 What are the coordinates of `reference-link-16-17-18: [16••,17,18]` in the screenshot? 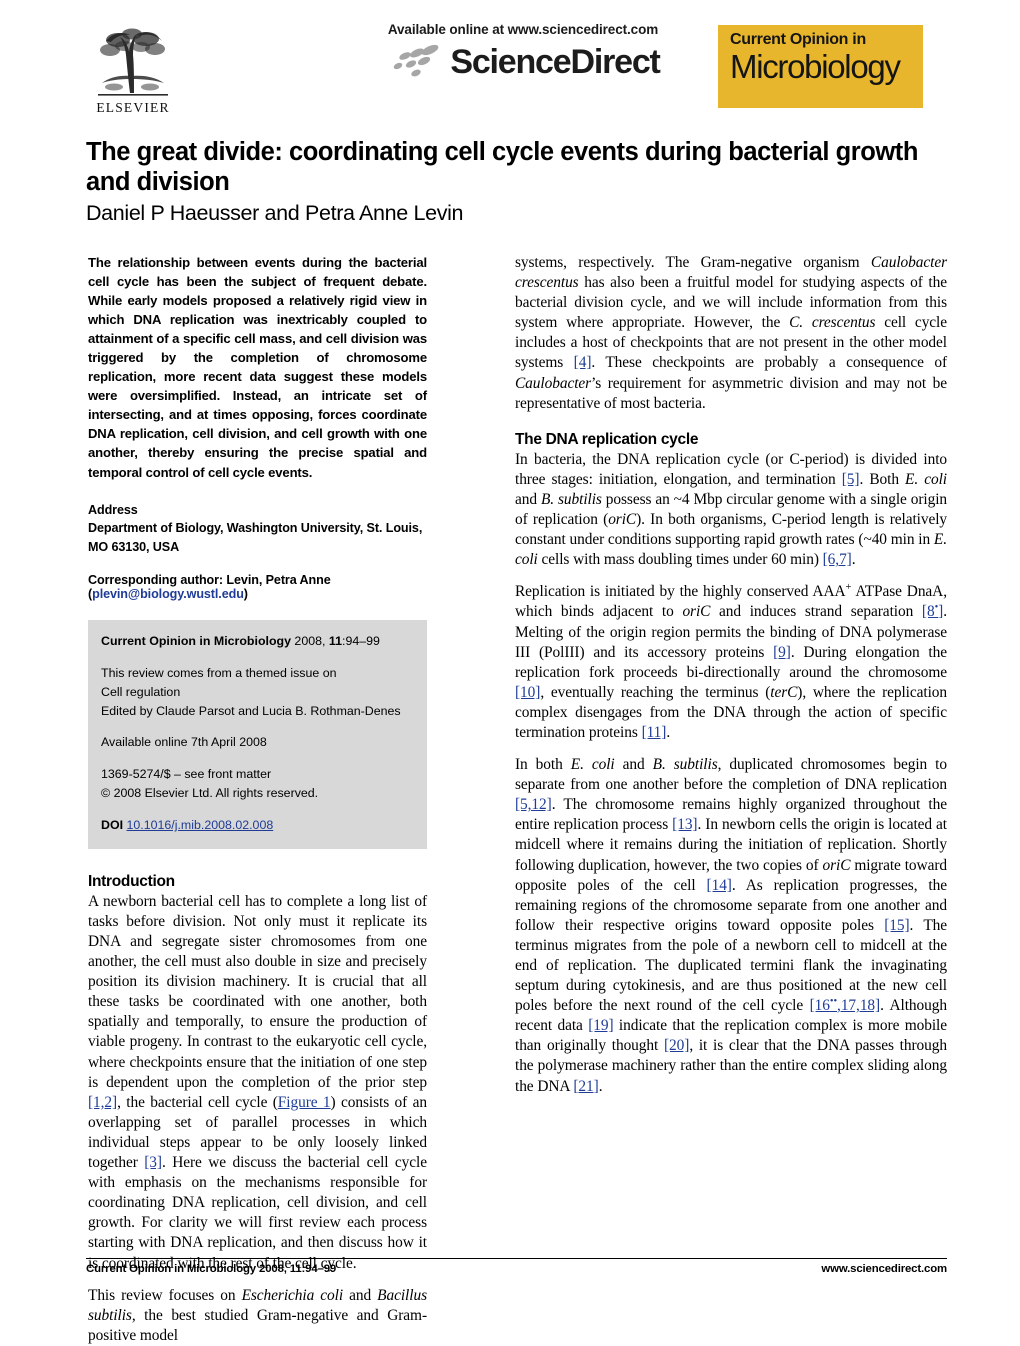 It's located at (845, 1005).